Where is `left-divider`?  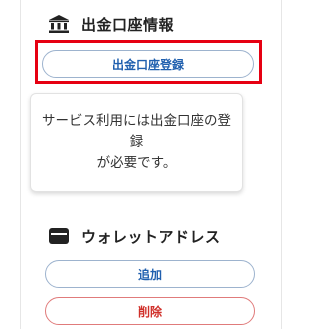 left-divider is located at coordinates (20, 164).